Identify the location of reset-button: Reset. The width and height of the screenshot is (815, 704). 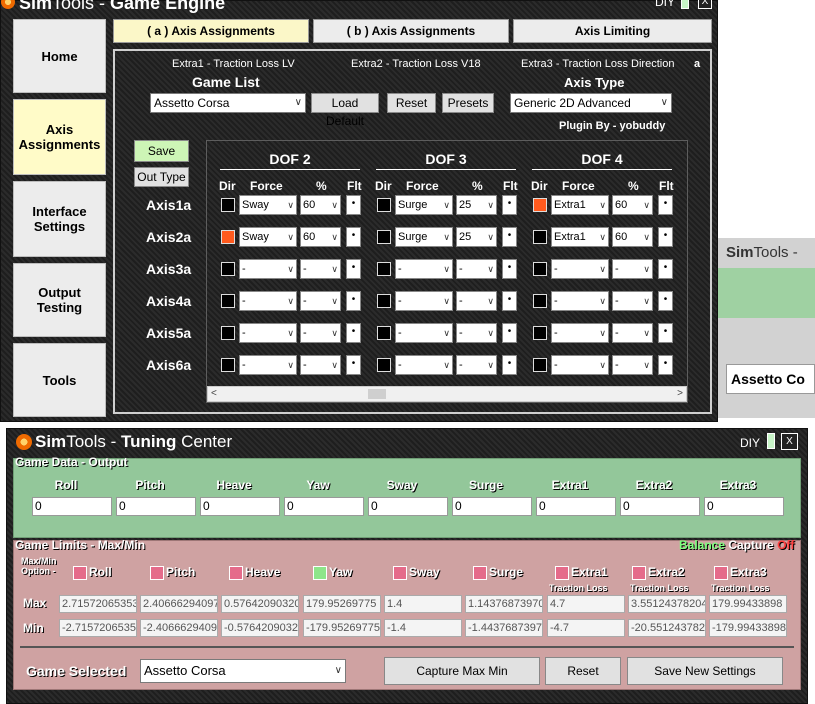
(411, 103).